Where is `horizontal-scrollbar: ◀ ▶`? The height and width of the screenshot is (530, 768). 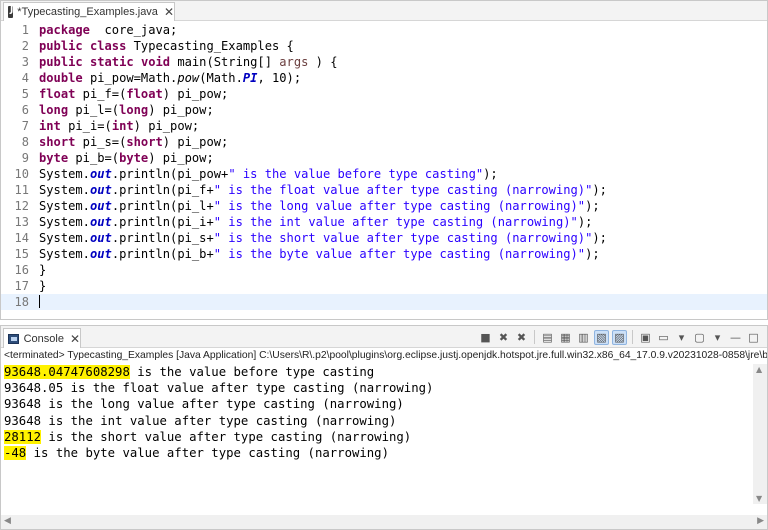 horizontal-scrollbar: ◀ ▶ is located at coordinates (384, 522).